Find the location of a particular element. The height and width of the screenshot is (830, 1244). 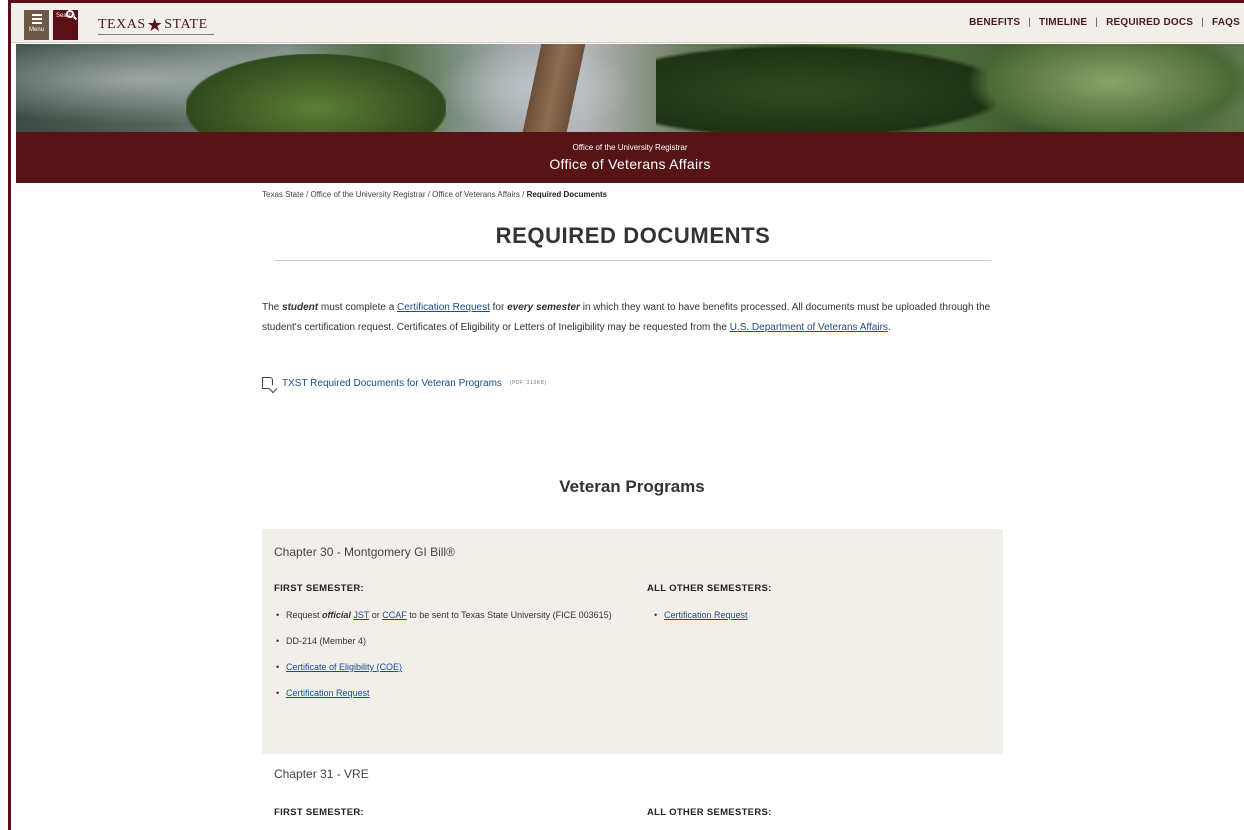

window-frame-left is located at coordinates (9, 415).